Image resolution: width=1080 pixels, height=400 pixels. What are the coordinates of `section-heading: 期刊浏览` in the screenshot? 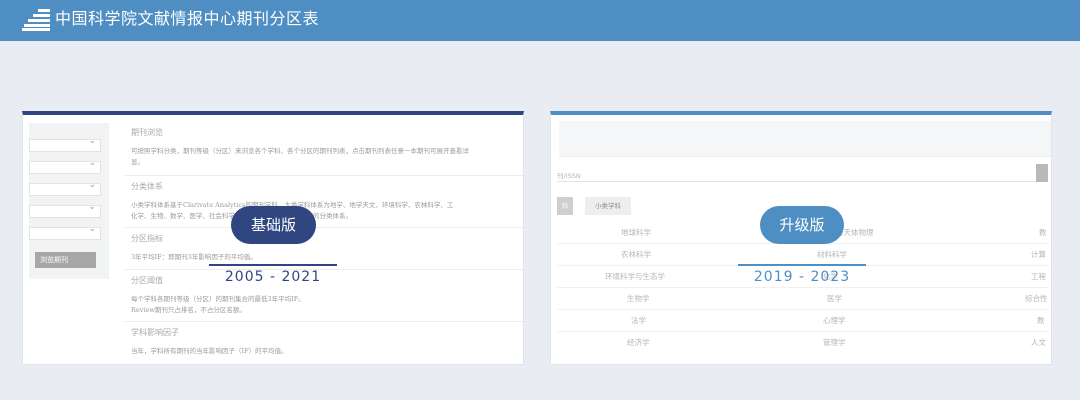 It's located at (147, 132).